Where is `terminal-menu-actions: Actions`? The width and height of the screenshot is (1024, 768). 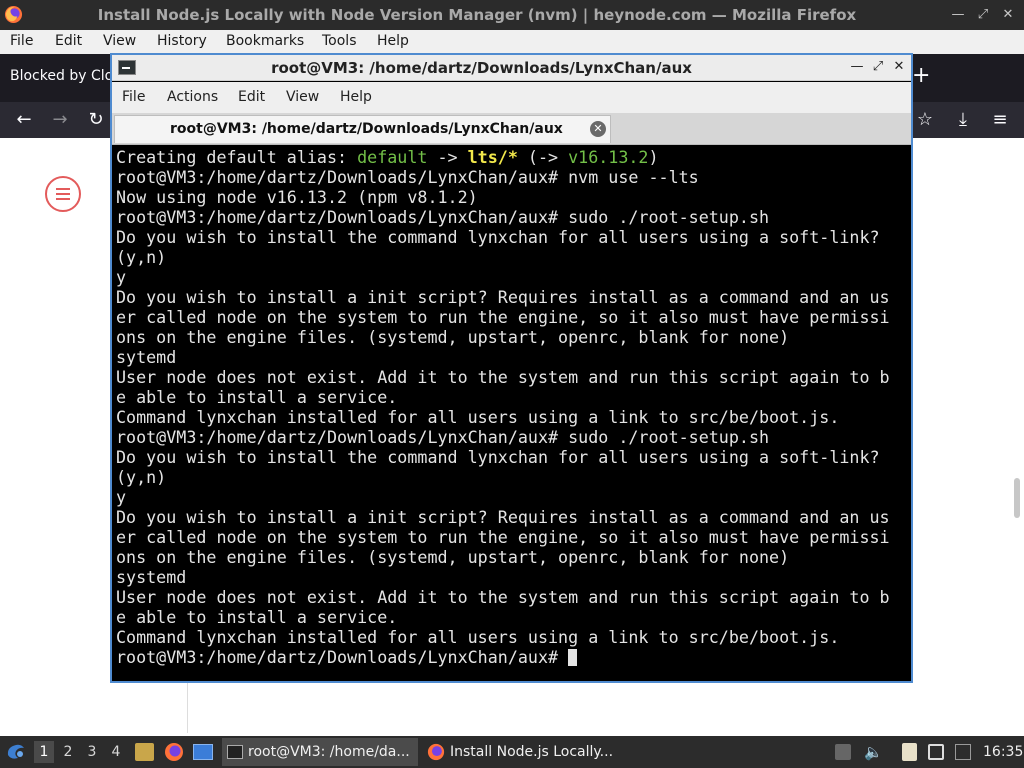 terminal-menu-actions: Actions is located at coordinates (192, 97).